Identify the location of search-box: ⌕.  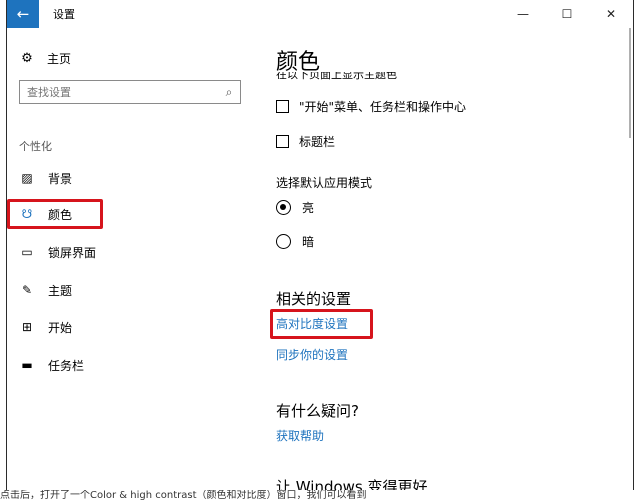
(130, 92).